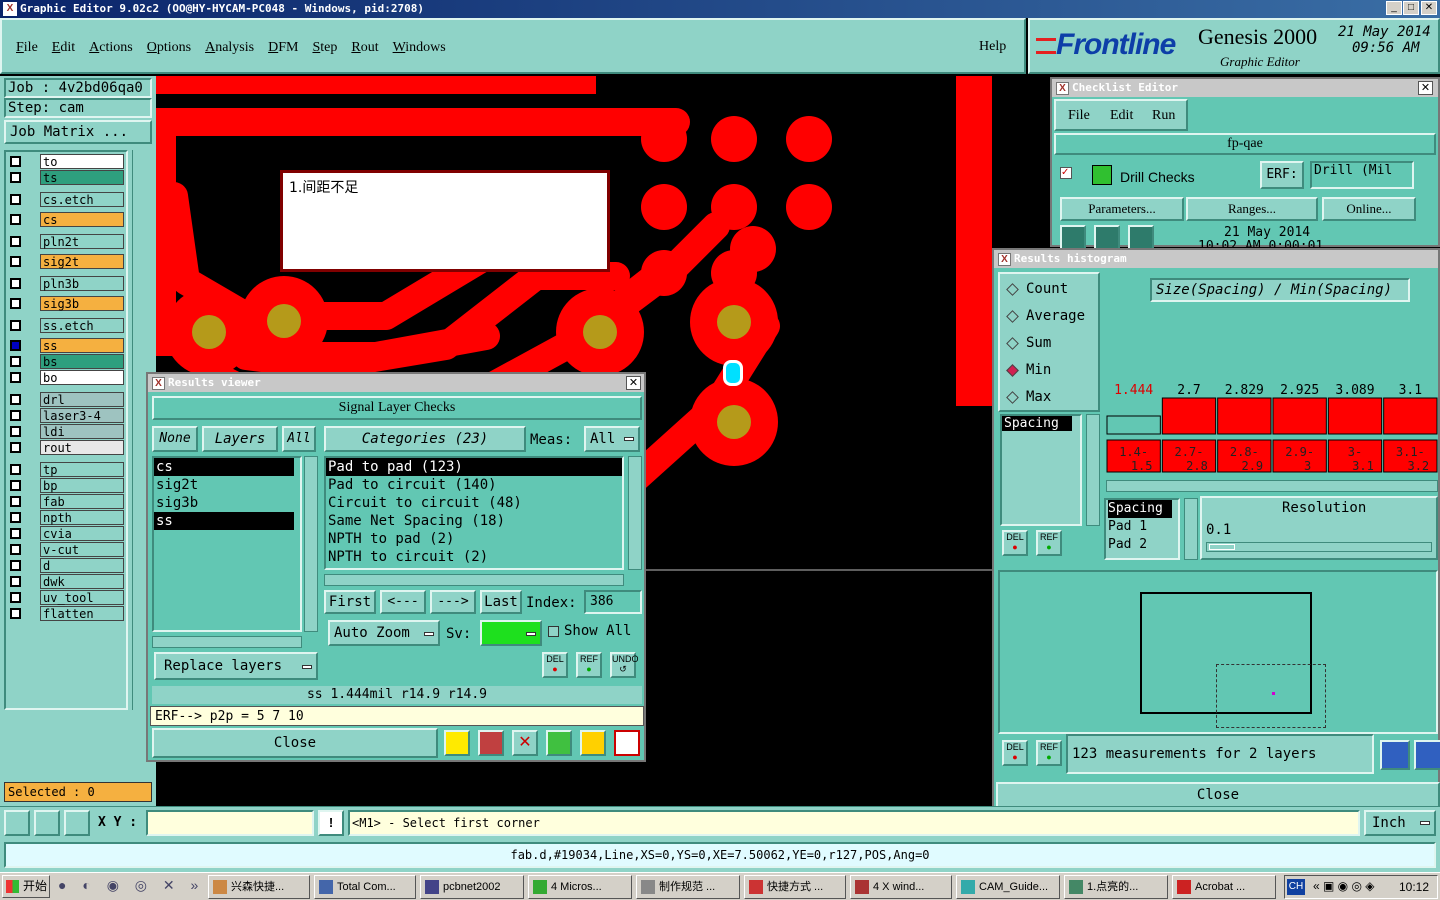 This screenshot has height=900, width=1440. What do you see at coordinates (82, 485) in the screenshot?
I see `layer-name: bp` at bounding box center [82, 485].